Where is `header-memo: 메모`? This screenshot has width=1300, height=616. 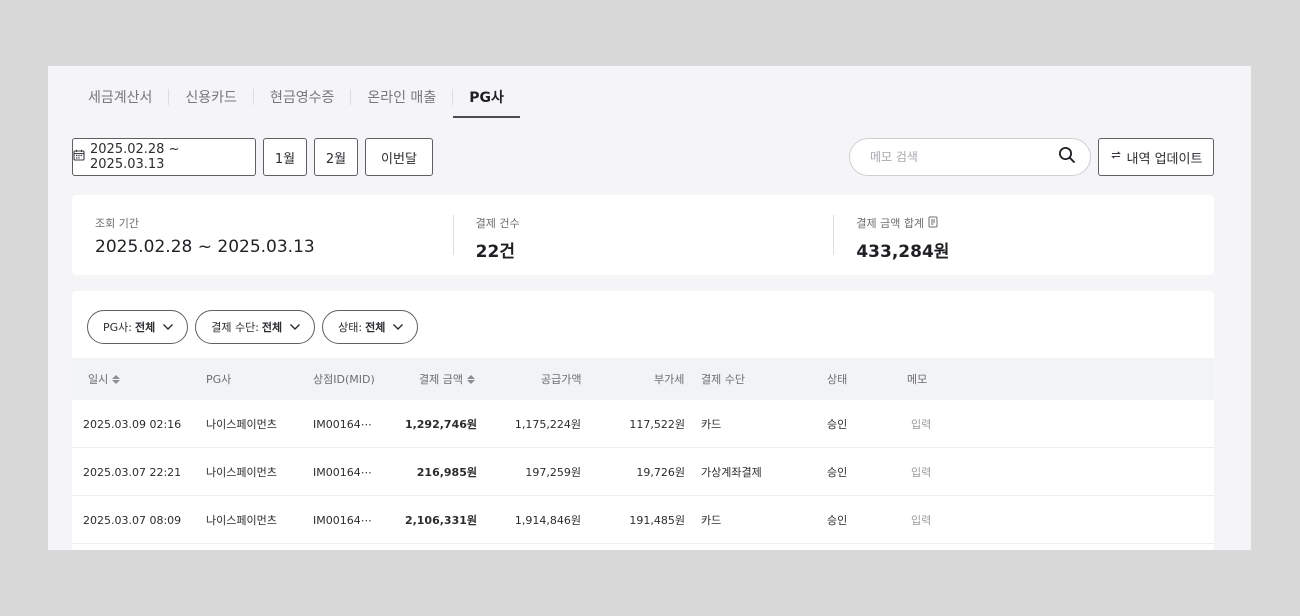
header-memo: 메모 is located at coordinates (917, 379).